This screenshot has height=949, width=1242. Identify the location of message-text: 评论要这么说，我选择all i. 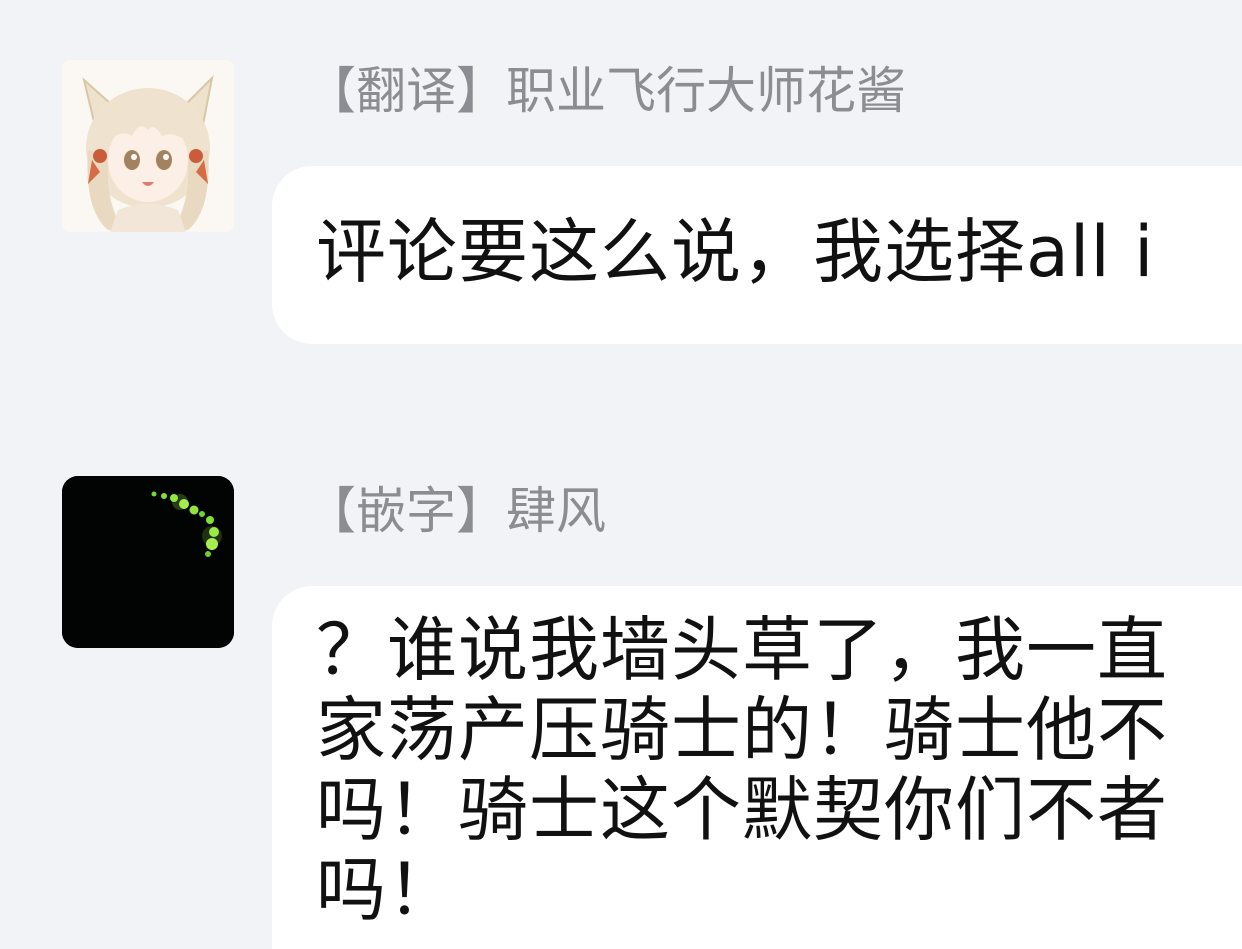
(735, 252).